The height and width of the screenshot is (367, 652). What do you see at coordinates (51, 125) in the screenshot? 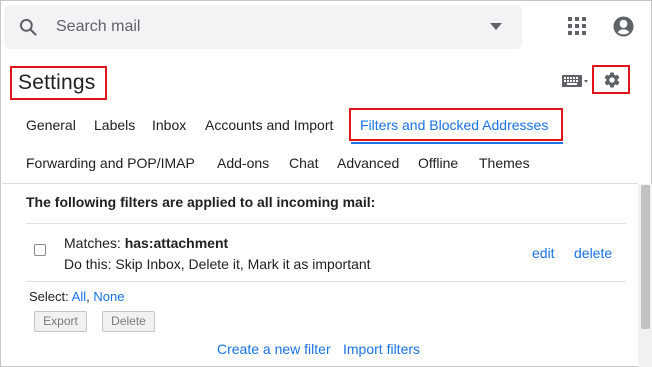
I see `tab-general: General` at bounding box center [51, 125].